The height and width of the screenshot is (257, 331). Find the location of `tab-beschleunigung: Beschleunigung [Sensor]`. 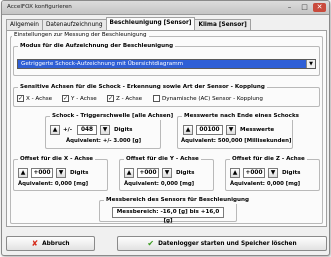

tab-beschleunigung: Beschleunigung [Sensor] is located at coordinates (150, 23).